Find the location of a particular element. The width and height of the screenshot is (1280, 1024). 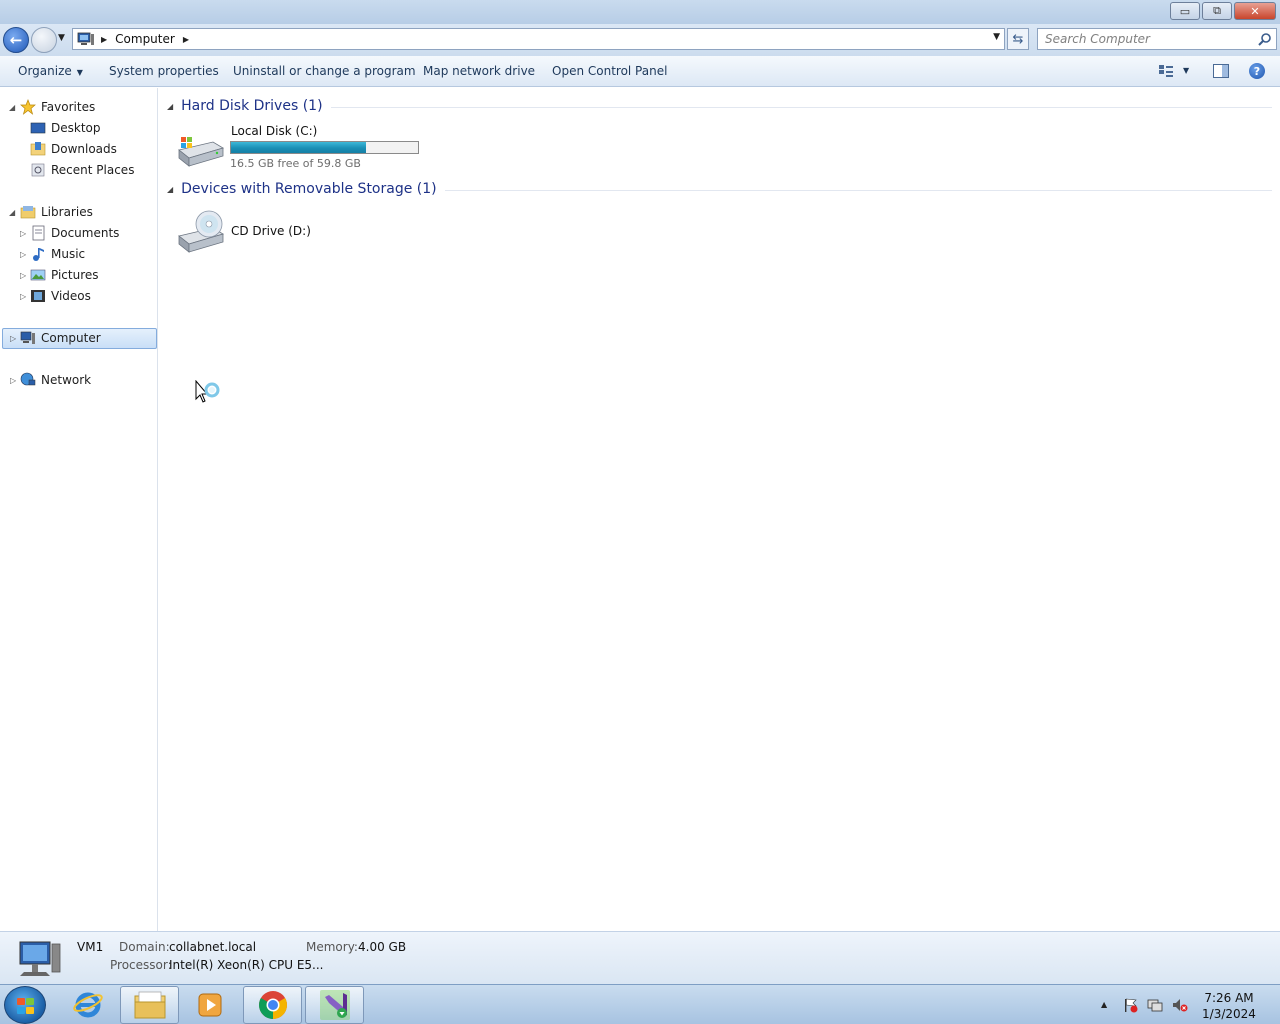

group-divider is located at coordinates (801, 107).